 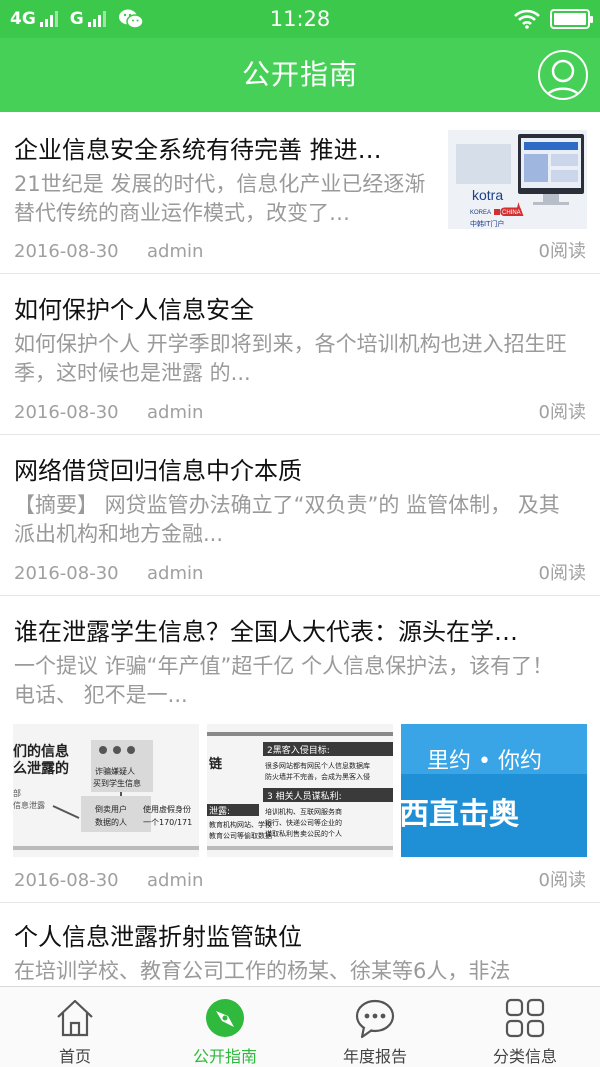 I want to click on tab-label: 首页, so click(x=74, y=1056).